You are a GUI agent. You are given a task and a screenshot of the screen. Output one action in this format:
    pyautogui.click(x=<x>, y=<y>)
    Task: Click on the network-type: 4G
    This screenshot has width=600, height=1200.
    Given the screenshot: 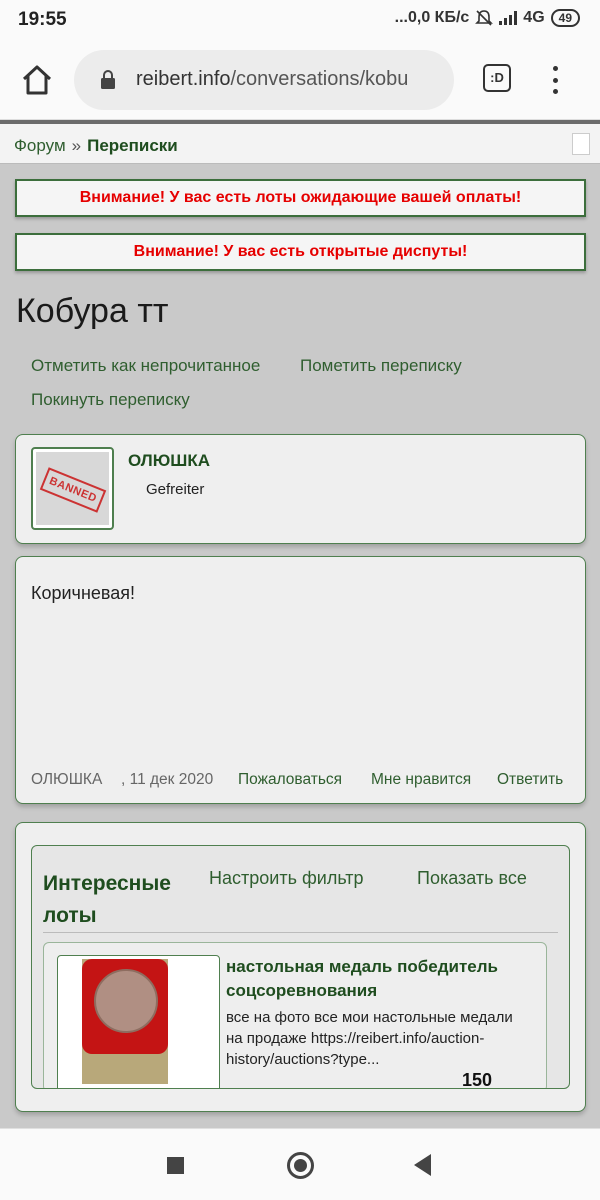 What is the action you would take?
    pyautogui.click(x=534, y=17)
    